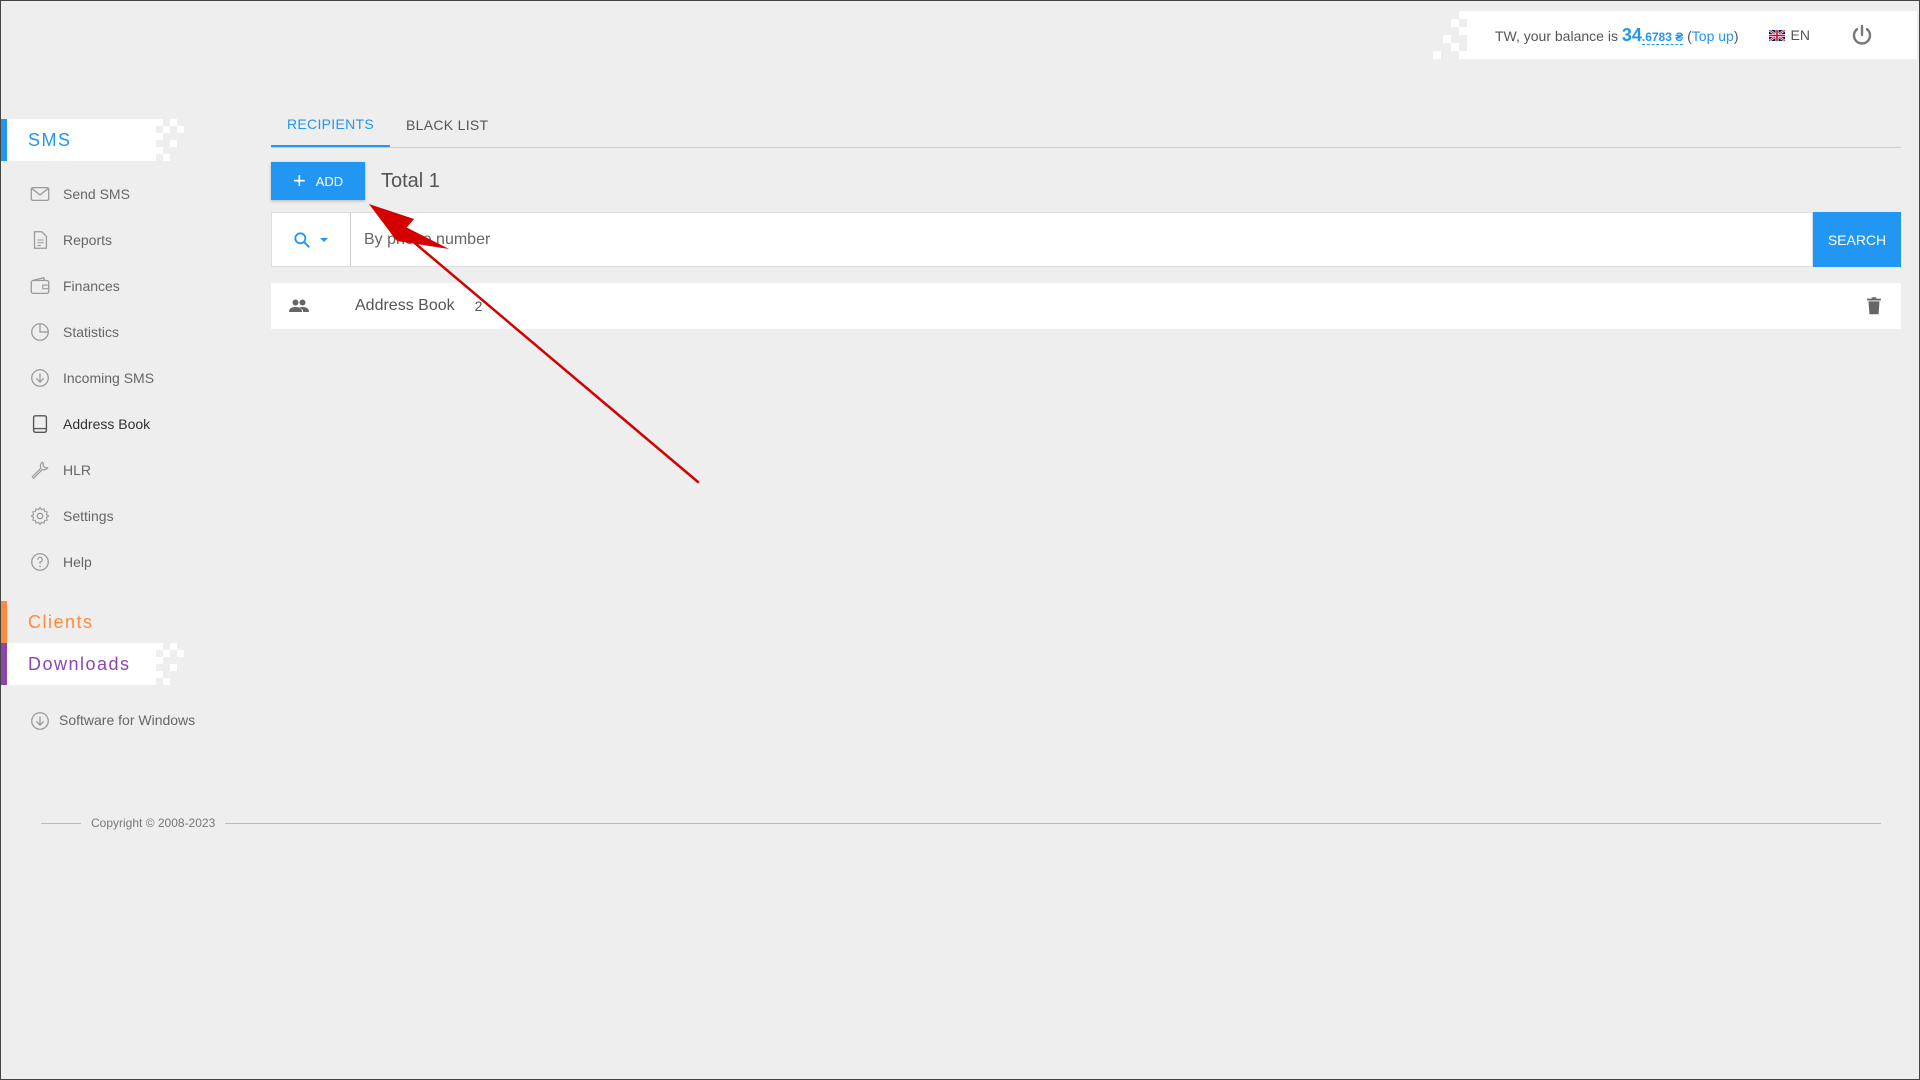 This screenshot has height=1080, width=1920. Describe the element at coordinates (40, 194) in the screenshot. I see `envelope-icon` at that location.